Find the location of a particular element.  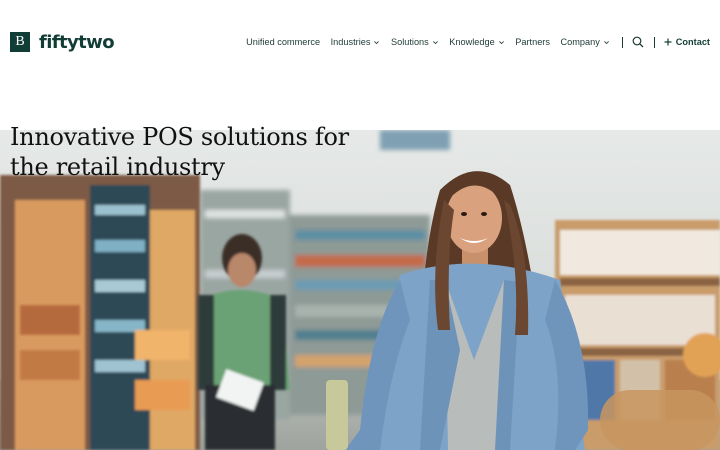

nav-item-partners: Partners is located at coordinates (532, 42).